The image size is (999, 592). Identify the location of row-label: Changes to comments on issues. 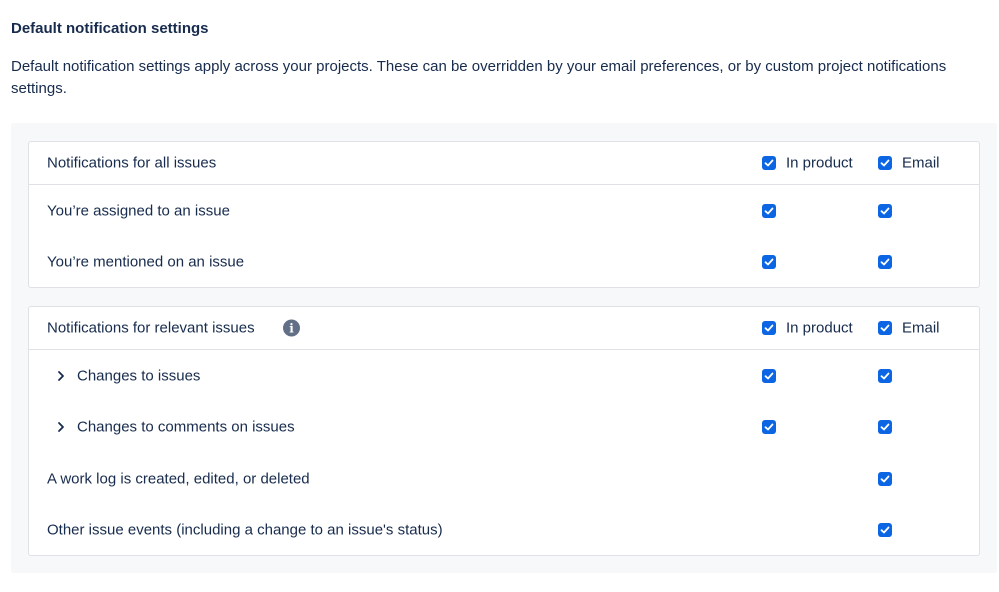
(186, 427).